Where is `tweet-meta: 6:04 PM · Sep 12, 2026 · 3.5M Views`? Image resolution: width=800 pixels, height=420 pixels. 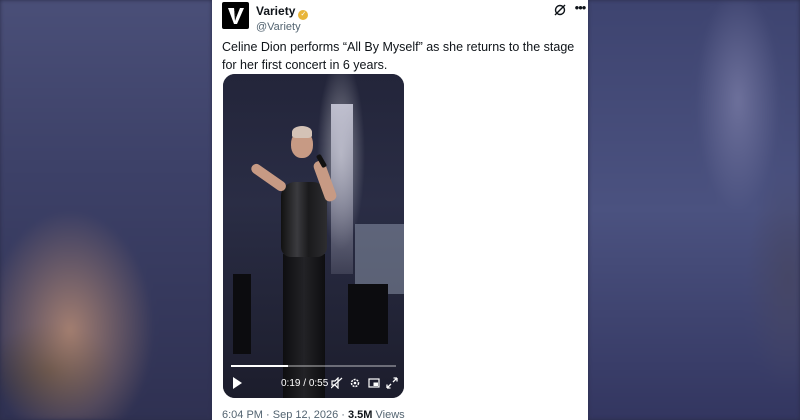
tweet-meta: 6:04 PM · Sep 12, 2026 · 3.5M Views is located at coordinates (313, 414).